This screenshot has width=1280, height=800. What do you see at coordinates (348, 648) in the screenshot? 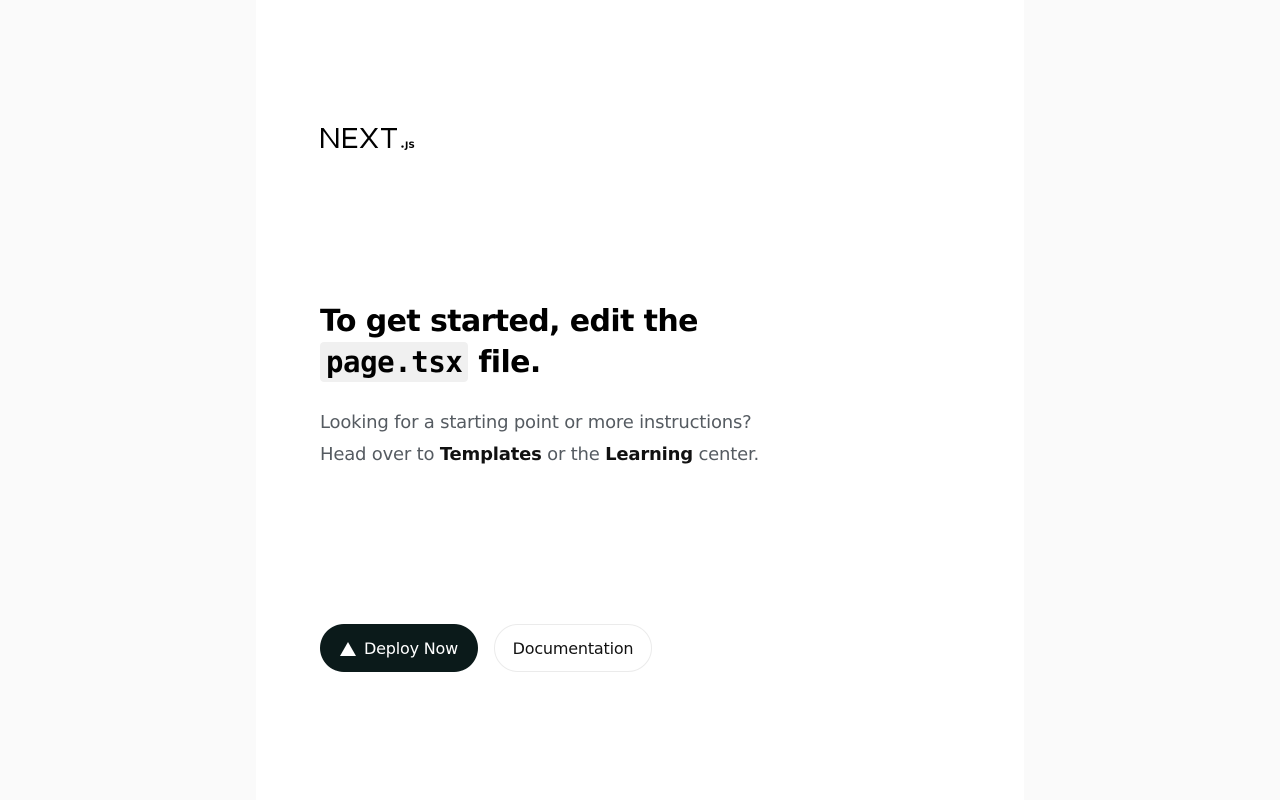
I see `vercel-triangle-icon` at bounding box center [348, 648].